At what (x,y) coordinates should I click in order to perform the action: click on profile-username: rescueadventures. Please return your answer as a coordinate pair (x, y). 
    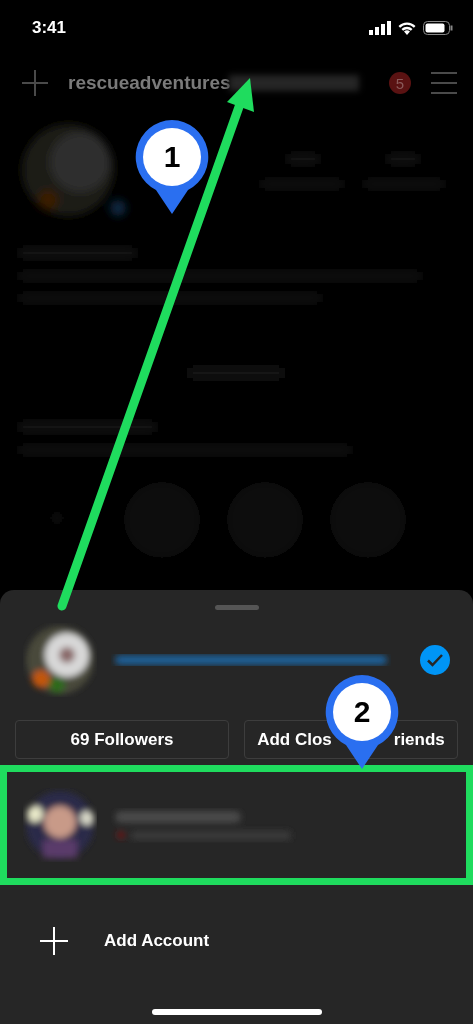
    Looking at the image, I should click on (149, 83).